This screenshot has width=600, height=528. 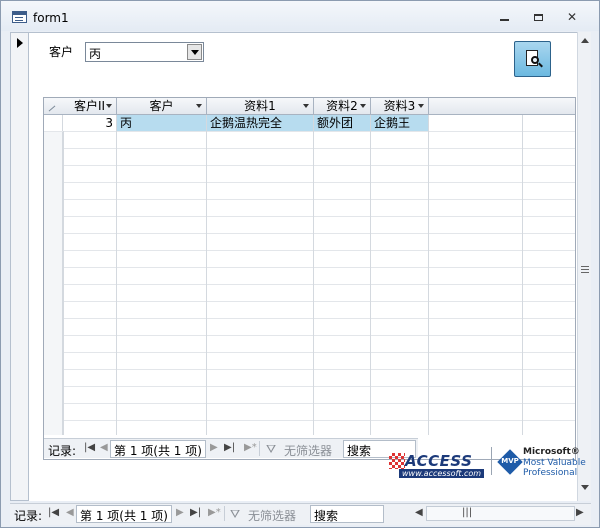 I want to click on maximize-button, so click(x=538, y=17).